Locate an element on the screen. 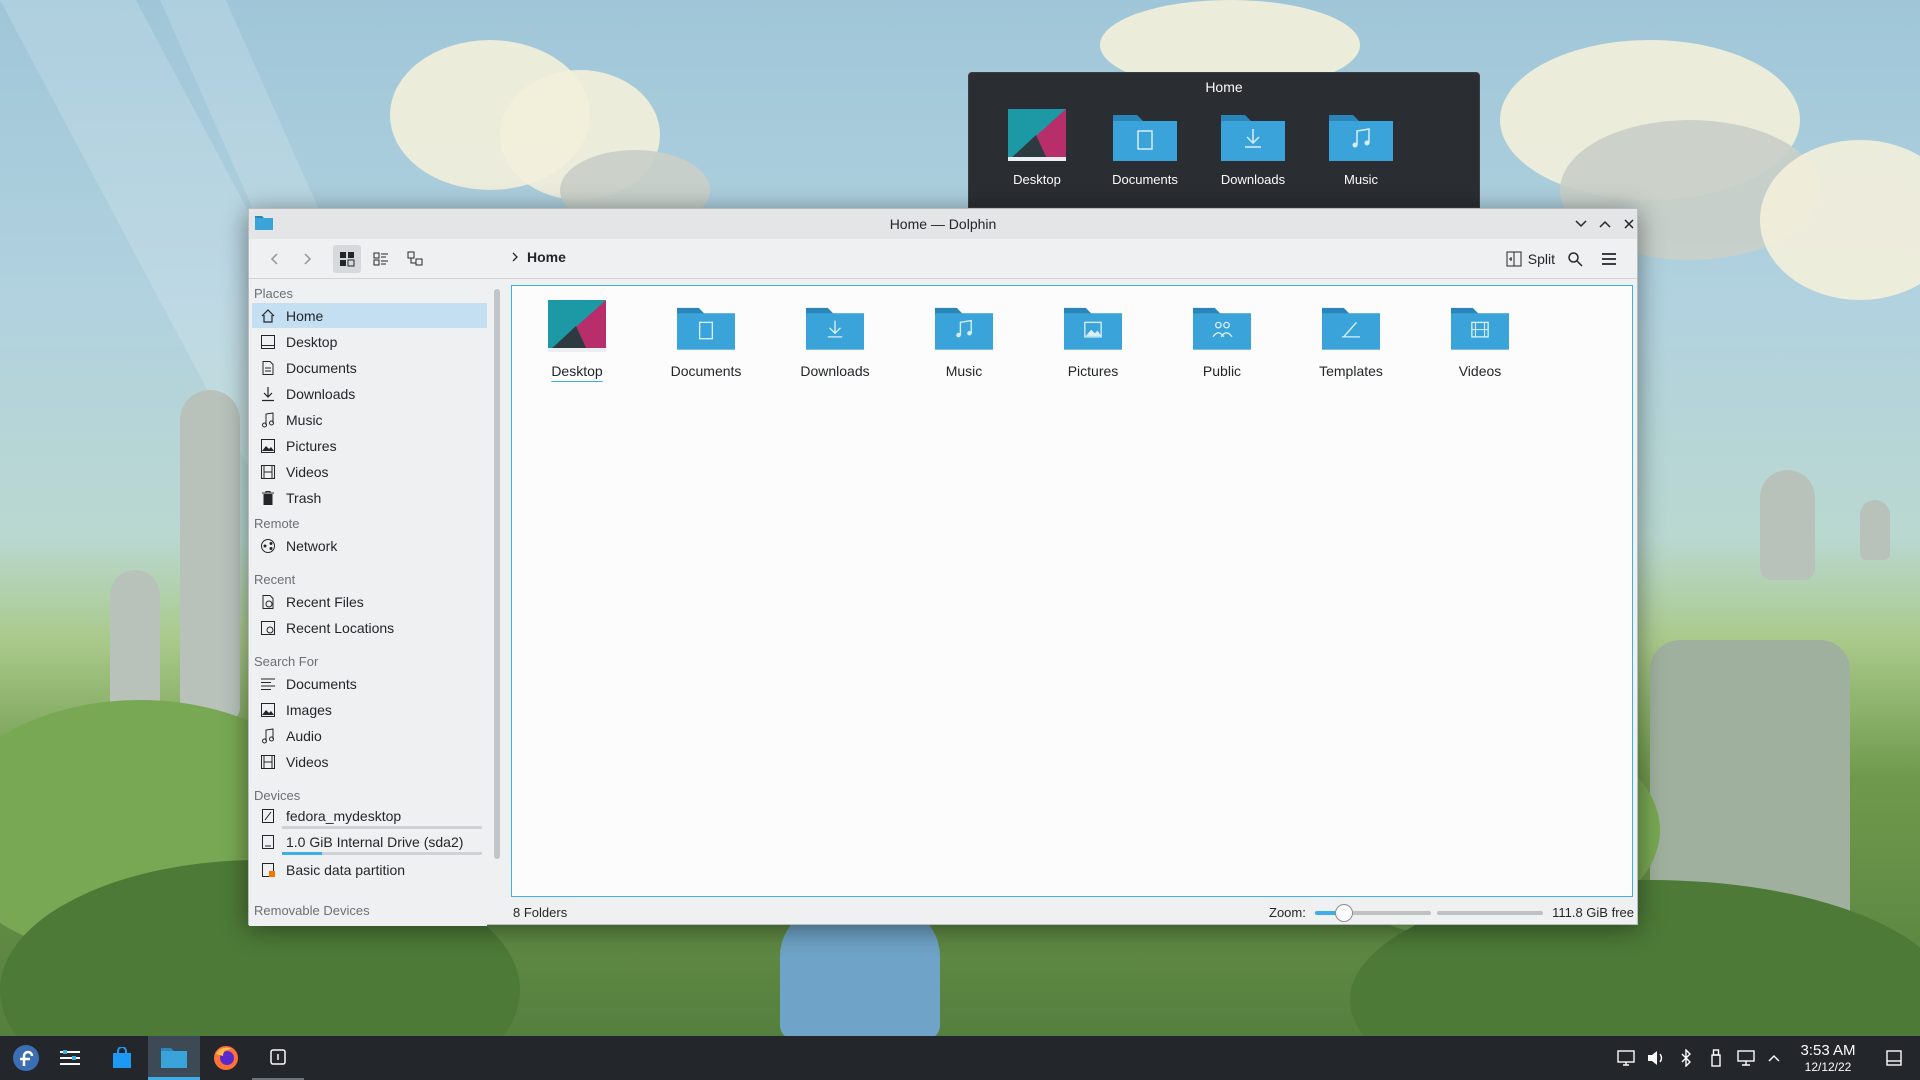 The image size is (1920, 1080). bluetooth-icon is located at coordinates (1686, 1058).